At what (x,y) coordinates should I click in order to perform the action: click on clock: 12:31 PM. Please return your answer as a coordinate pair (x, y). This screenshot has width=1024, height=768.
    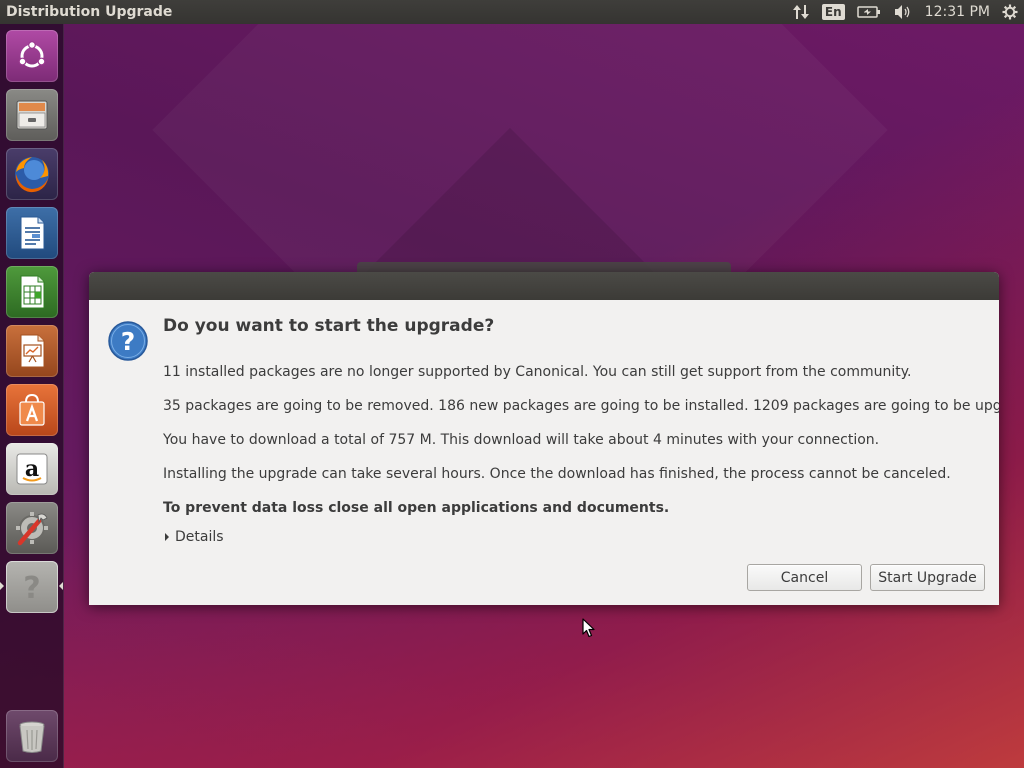
    Looking at the image, I should click on (957, 12).